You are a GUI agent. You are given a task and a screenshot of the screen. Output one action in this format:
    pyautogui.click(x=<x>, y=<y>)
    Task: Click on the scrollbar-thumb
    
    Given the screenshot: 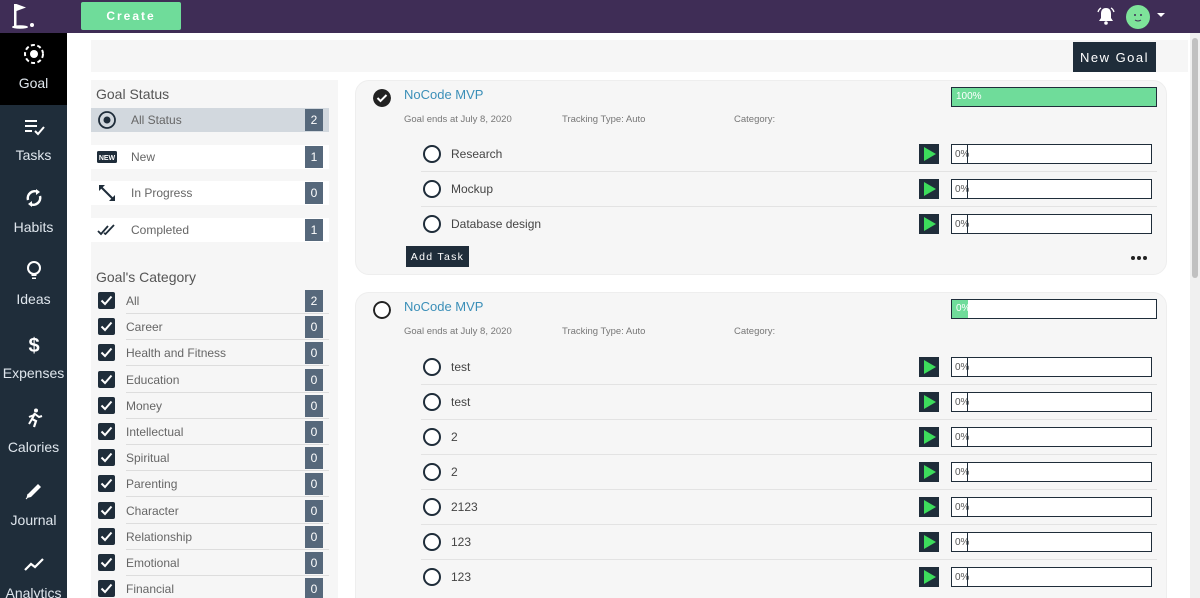 What is the action you would take?
    pyautogui.click(x=1195, y=158)
    